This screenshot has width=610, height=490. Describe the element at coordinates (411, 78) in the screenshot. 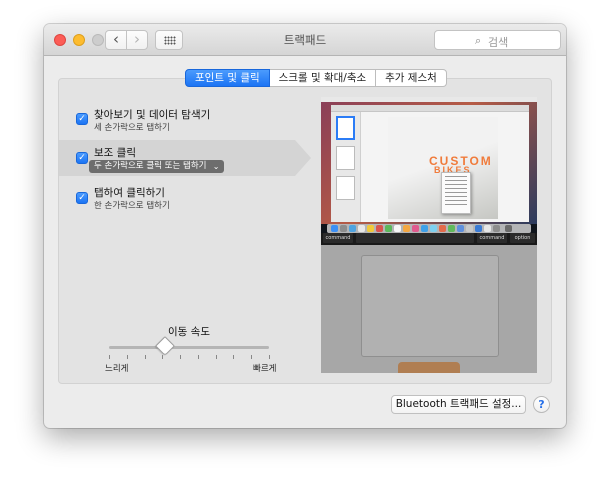

I see `tab-more-gestures: 추가 제스처` at that location.